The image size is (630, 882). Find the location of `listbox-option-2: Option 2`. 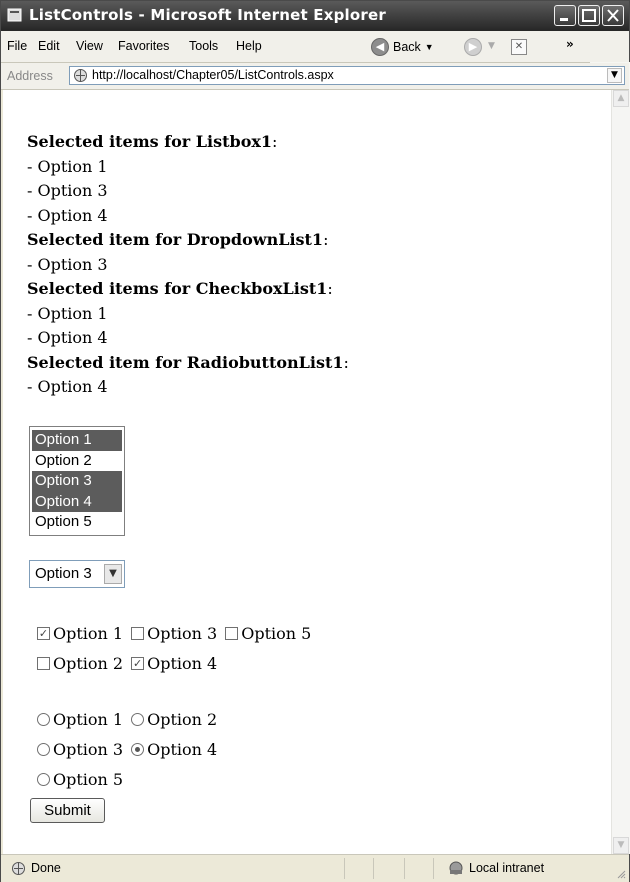

listbox-option-2: Option 2 is located at coordinates (77, 461).